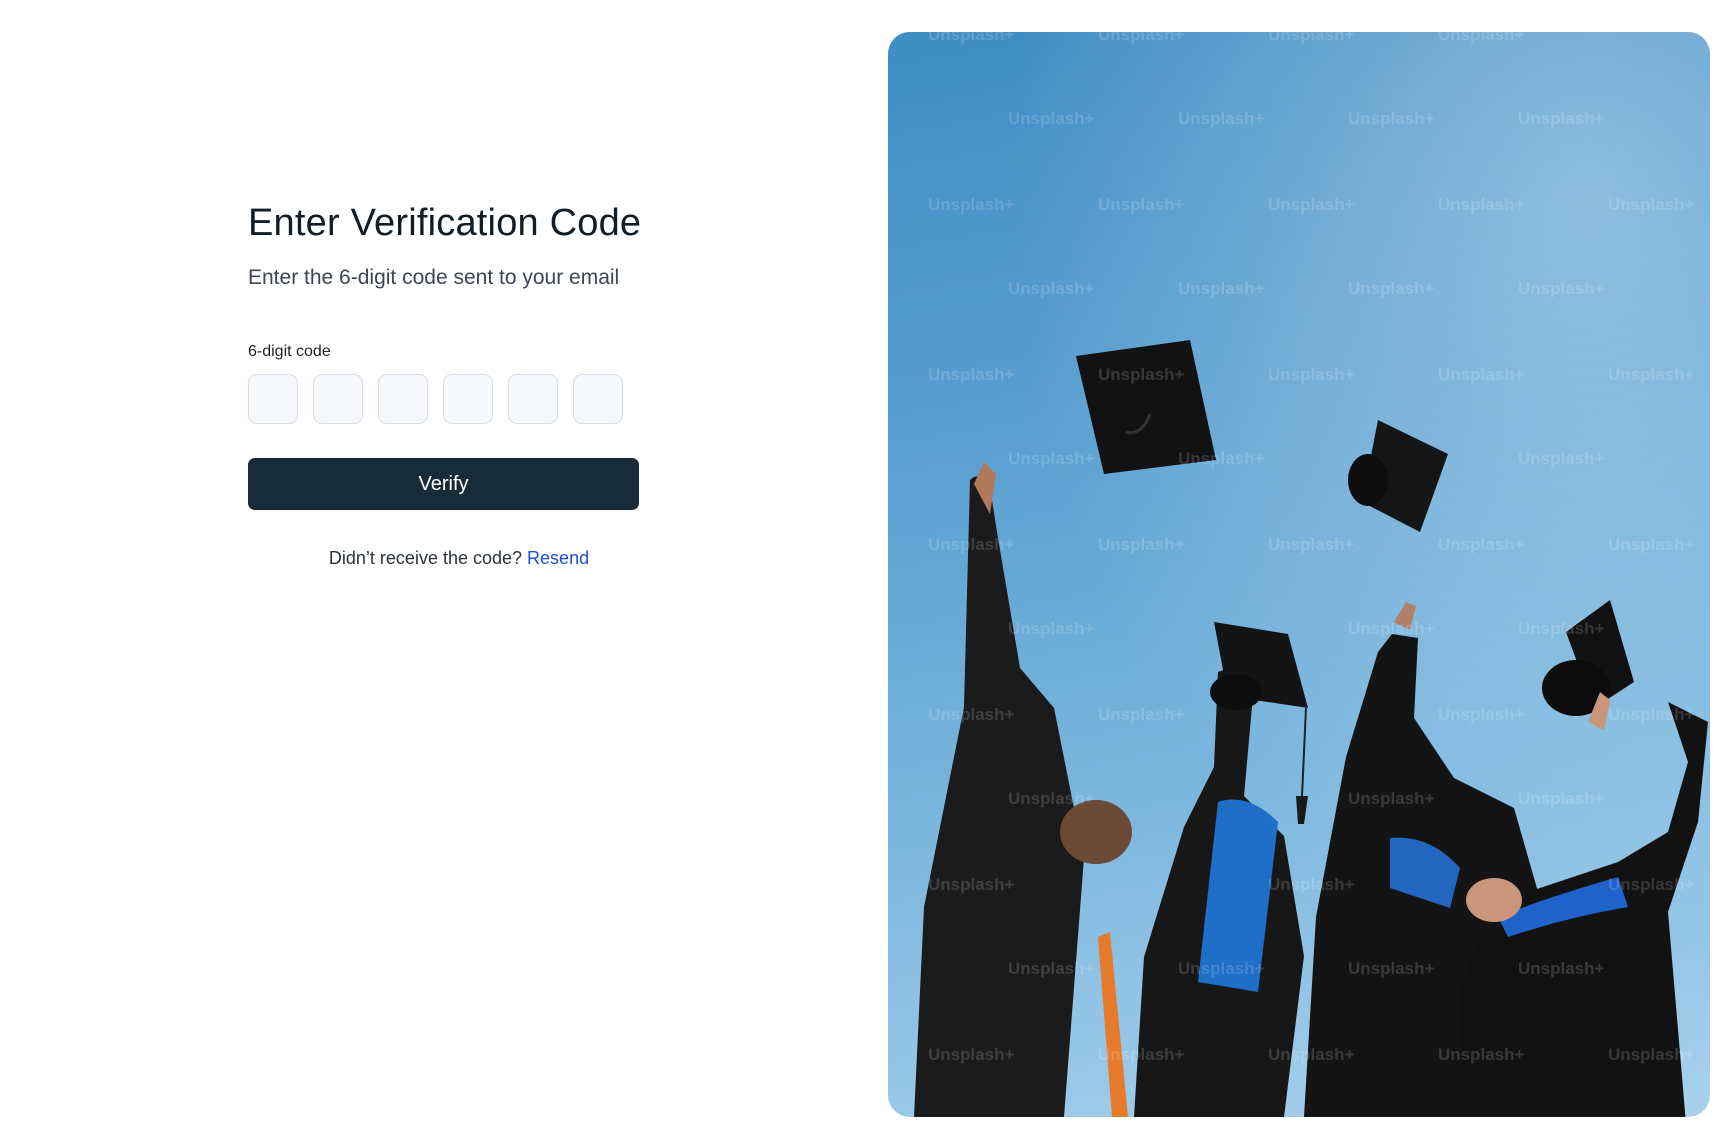 This screenshot has height=1140, width=1728. I want to click on resend-link: Resend, so click(558, 558).